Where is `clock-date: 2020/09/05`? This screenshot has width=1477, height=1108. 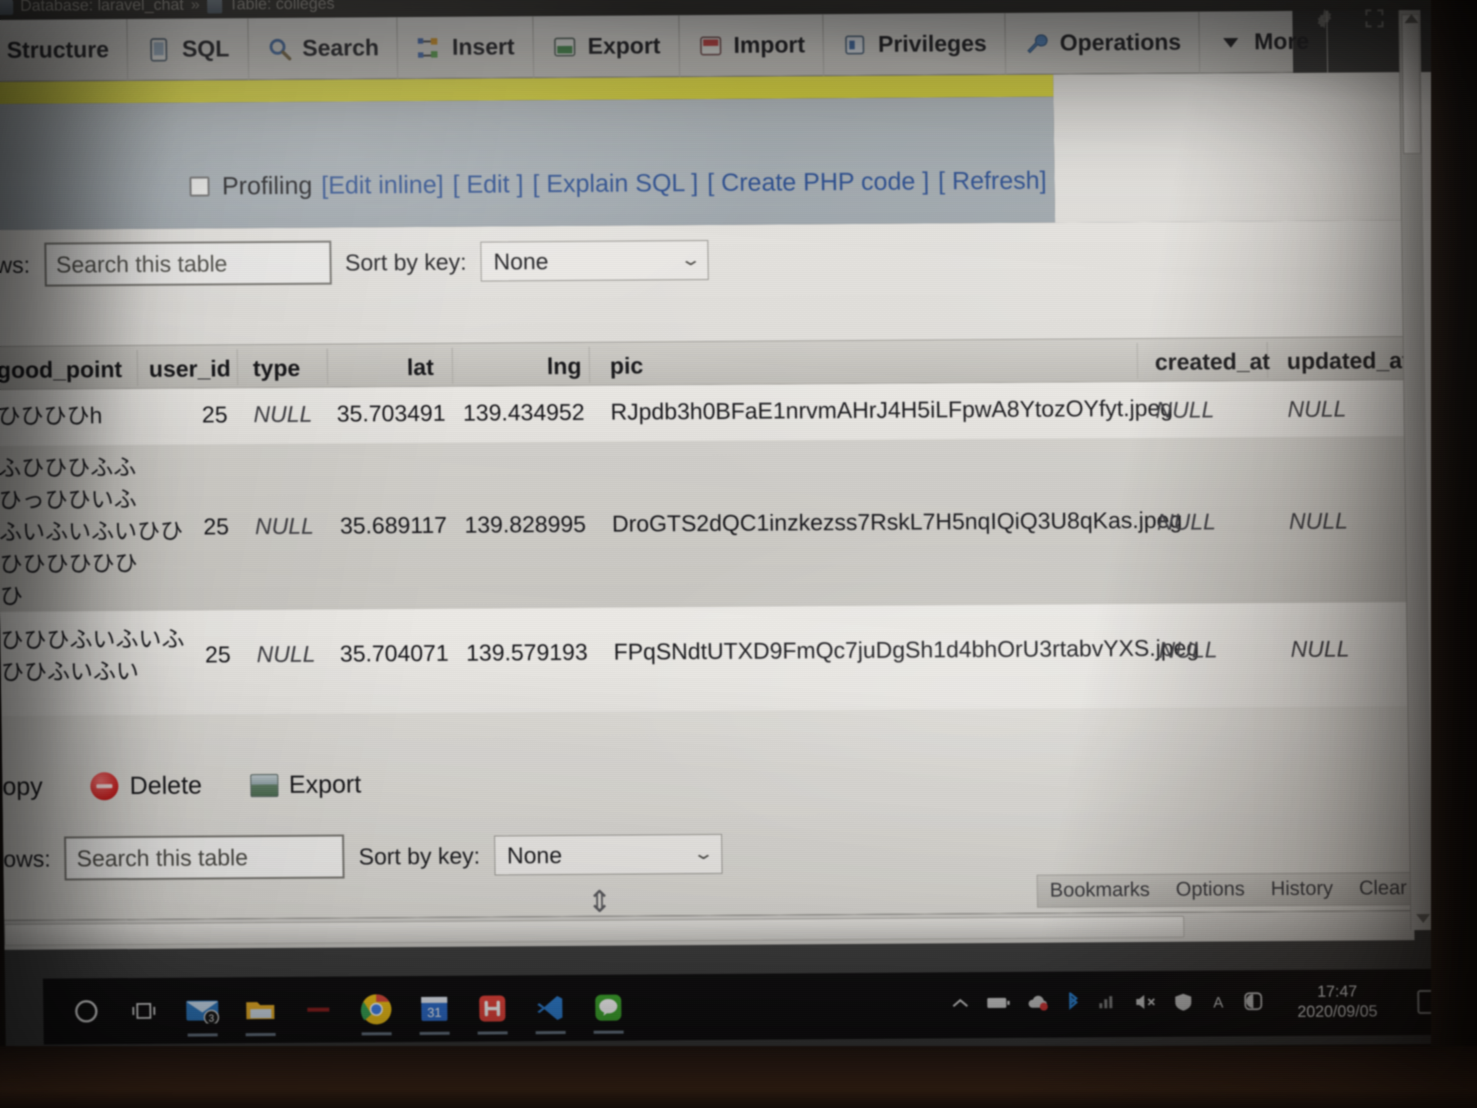 clock-date: 2020/09/05 is located at coordinates (1337, 1012).